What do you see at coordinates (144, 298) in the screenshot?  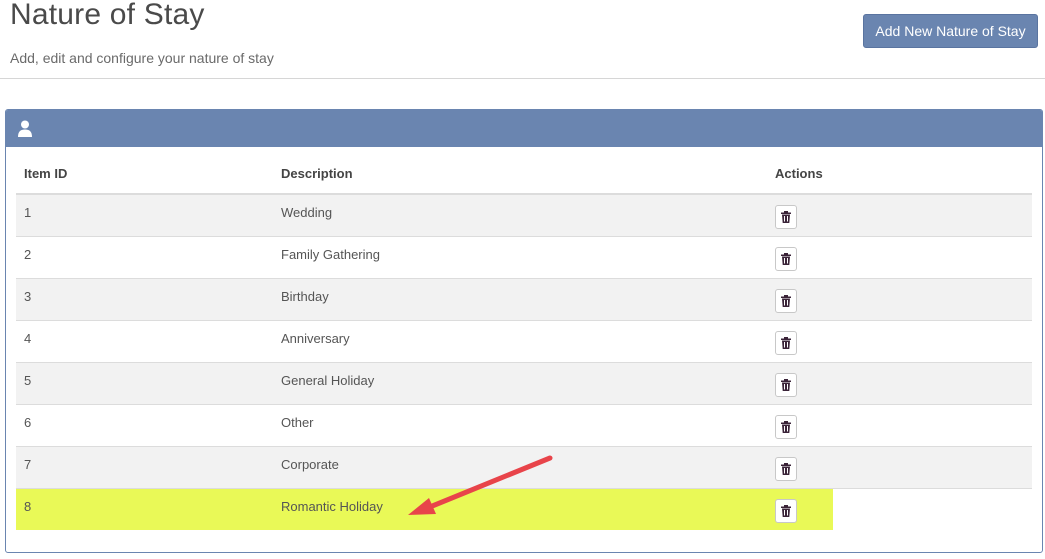 I see `item-id-cell: 3` at bounding box center [144, 298].